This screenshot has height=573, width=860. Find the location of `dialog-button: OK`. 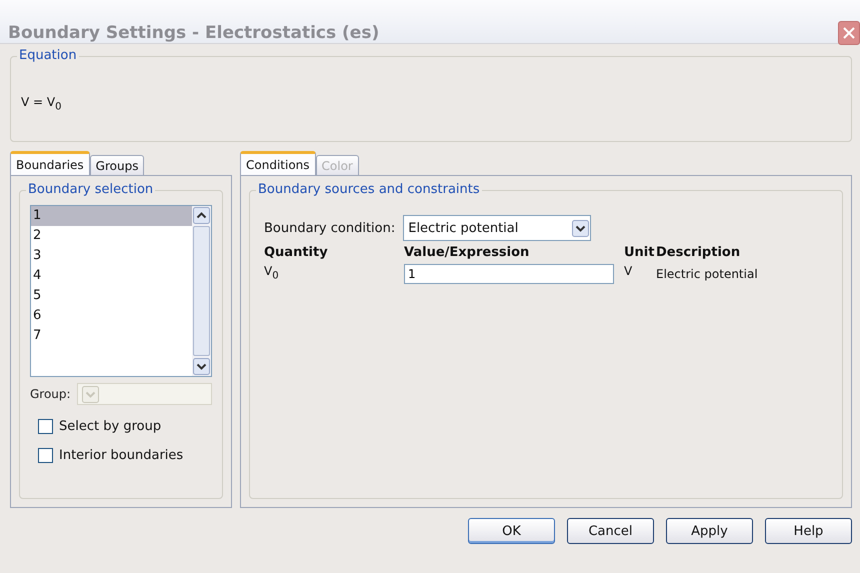

dialog-button: OK is located at coordinates (511, 531).